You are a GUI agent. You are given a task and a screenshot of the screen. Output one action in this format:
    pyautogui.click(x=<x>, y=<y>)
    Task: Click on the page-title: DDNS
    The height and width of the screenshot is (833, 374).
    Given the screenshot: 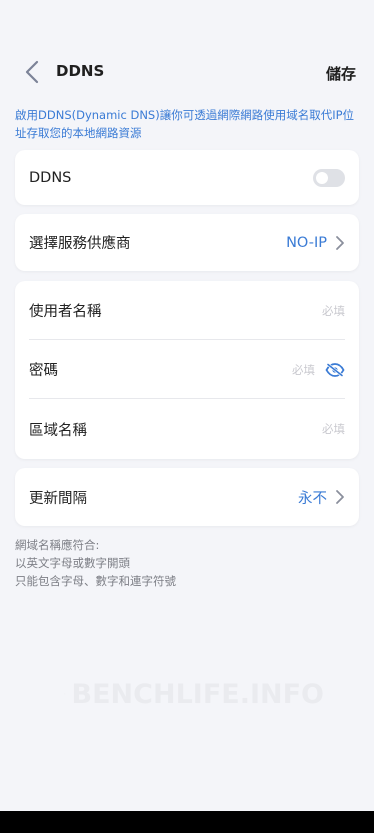 What is the action you would take?
    pyautogui.click(x=80, y=71)
    